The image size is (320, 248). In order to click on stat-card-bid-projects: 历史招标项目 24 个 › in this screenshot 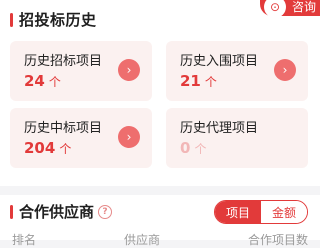, I will do `click(81, 71)`.